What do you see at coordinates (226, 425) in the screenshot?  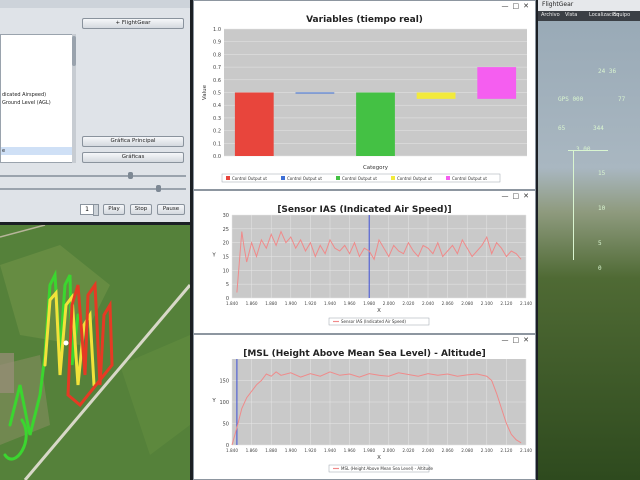 I see `y-tick-label: 50` at bounding box center [226, 425].